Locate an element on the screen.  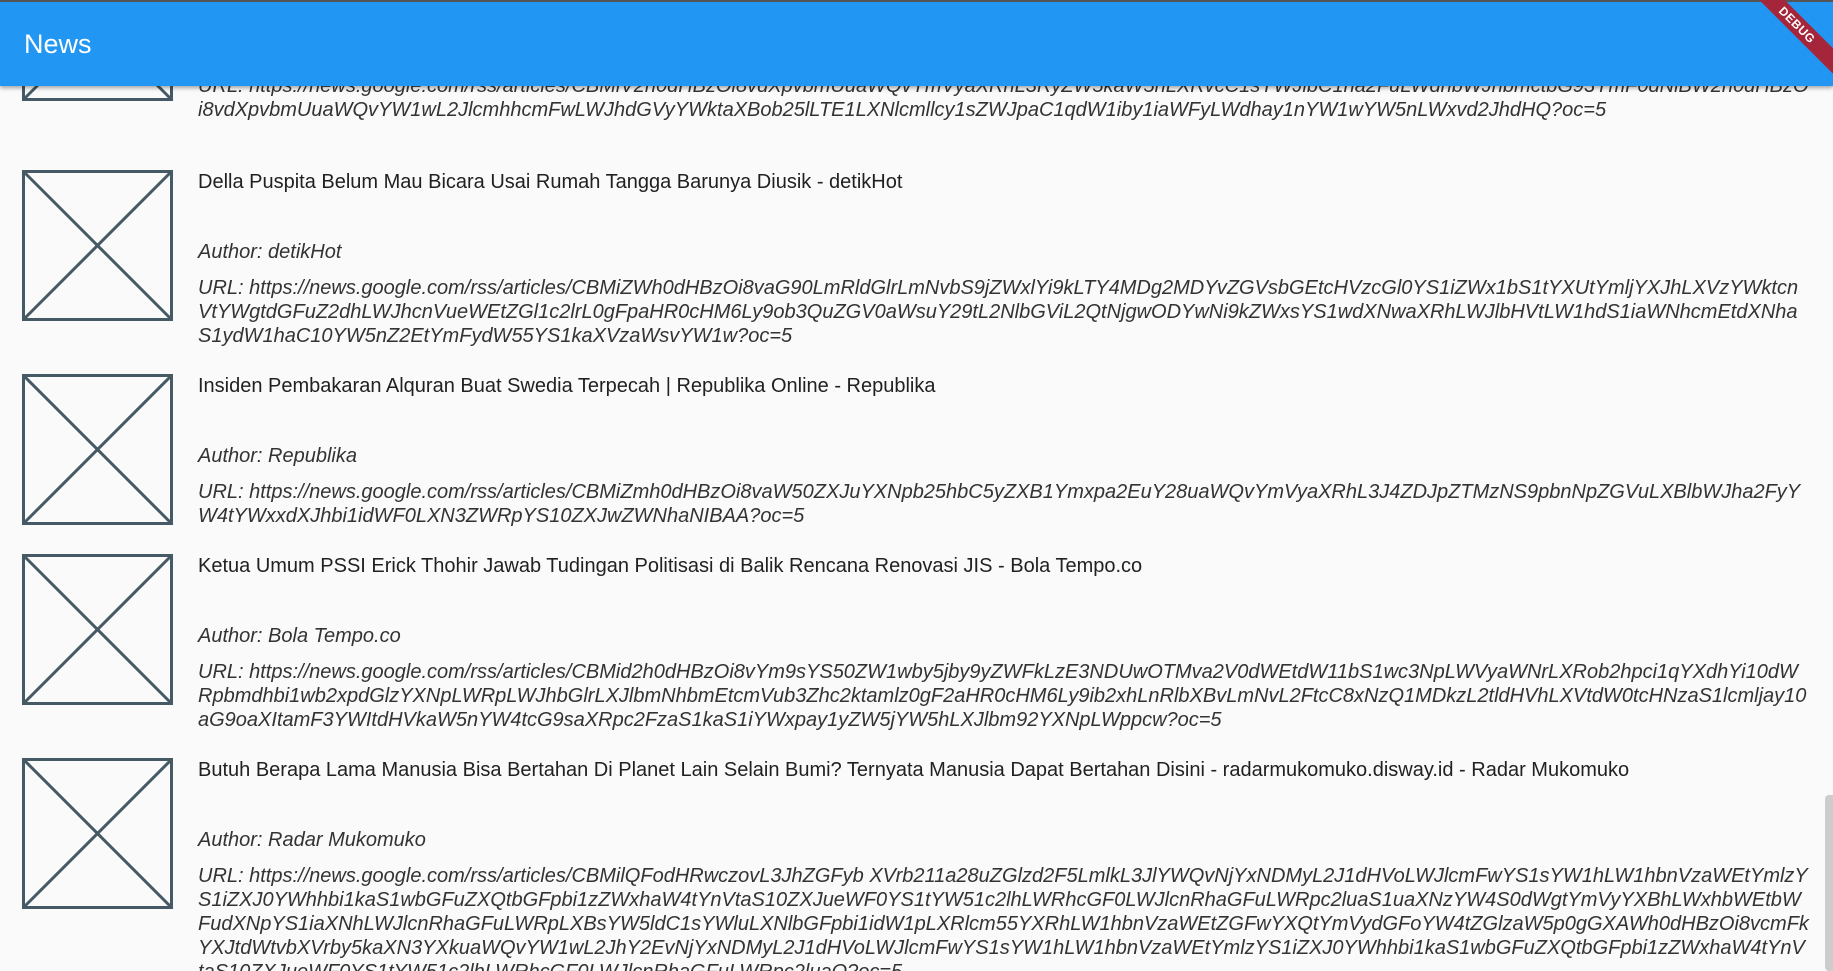
app-bar: News is located at coordinates (916, 43).